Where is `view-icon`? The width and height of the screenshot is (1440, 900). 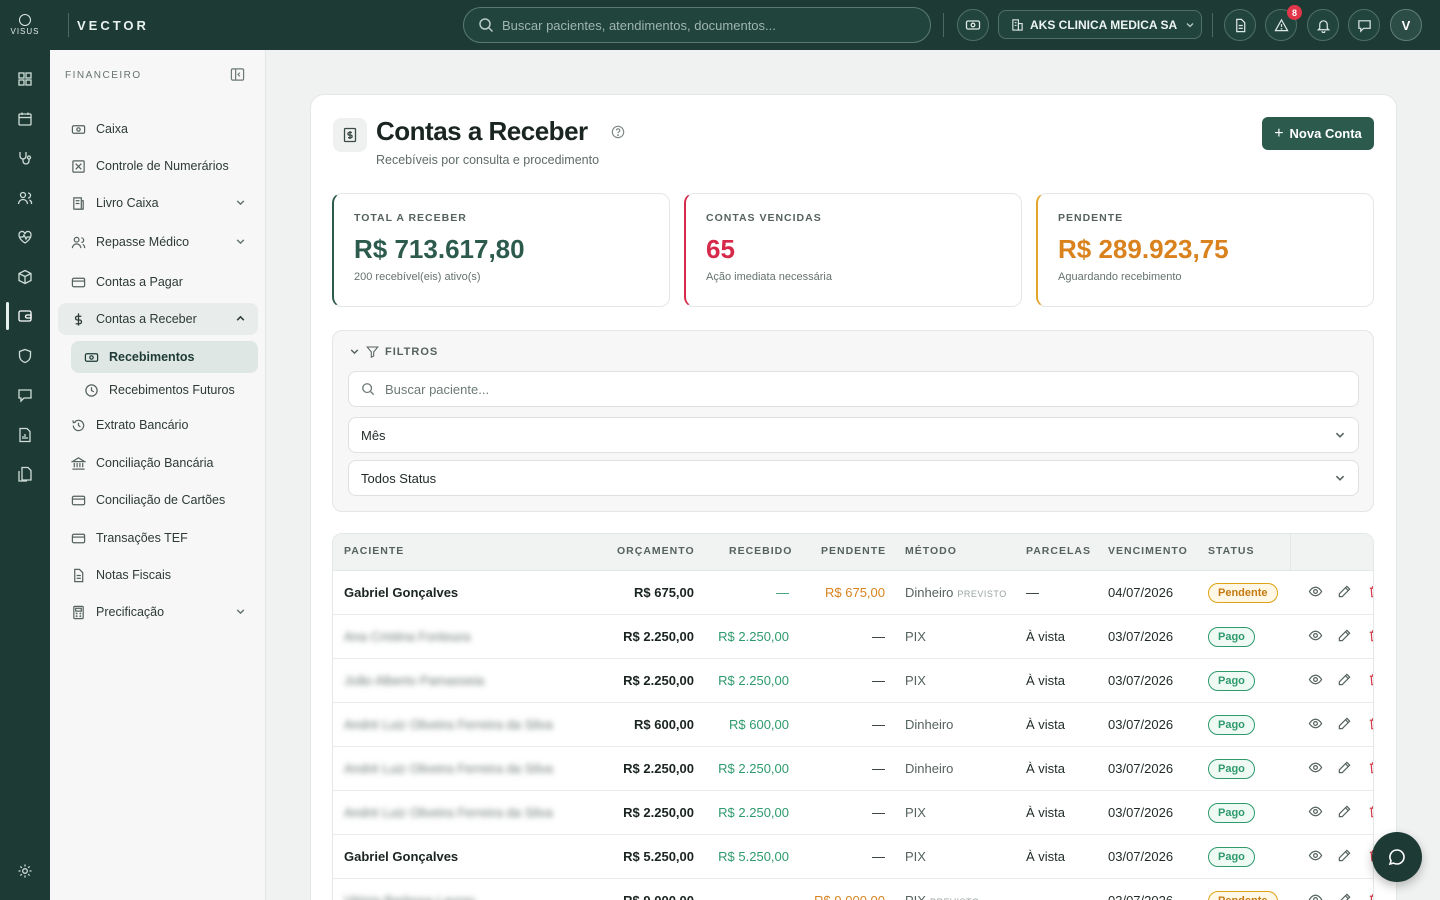
view-icon is located at coordinates (1315, 897).